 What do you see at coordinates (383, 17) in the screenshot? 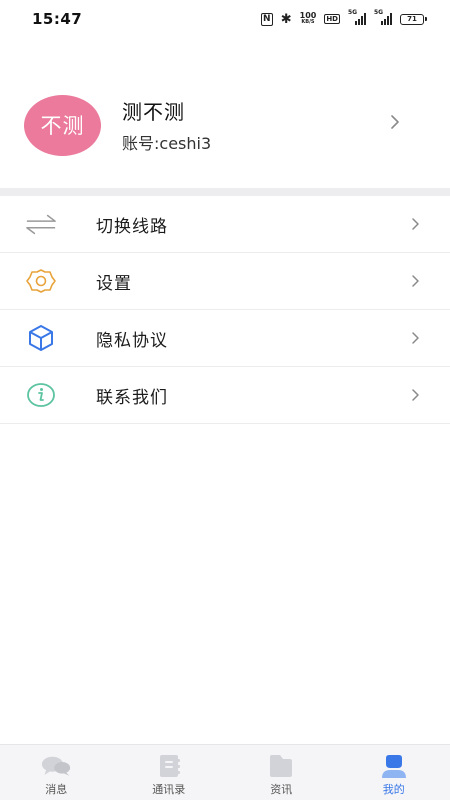
I see `signal-sim2-icon: 5G` at bounding box center [383, 17].